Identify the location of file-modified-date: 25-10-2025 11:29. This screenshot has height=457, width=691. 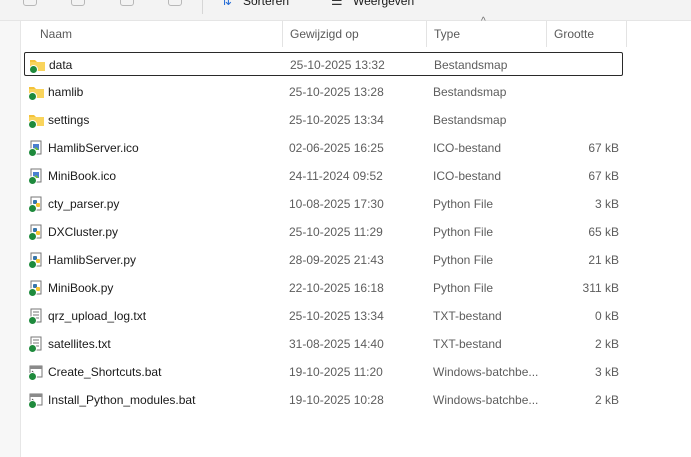
(336, 232).